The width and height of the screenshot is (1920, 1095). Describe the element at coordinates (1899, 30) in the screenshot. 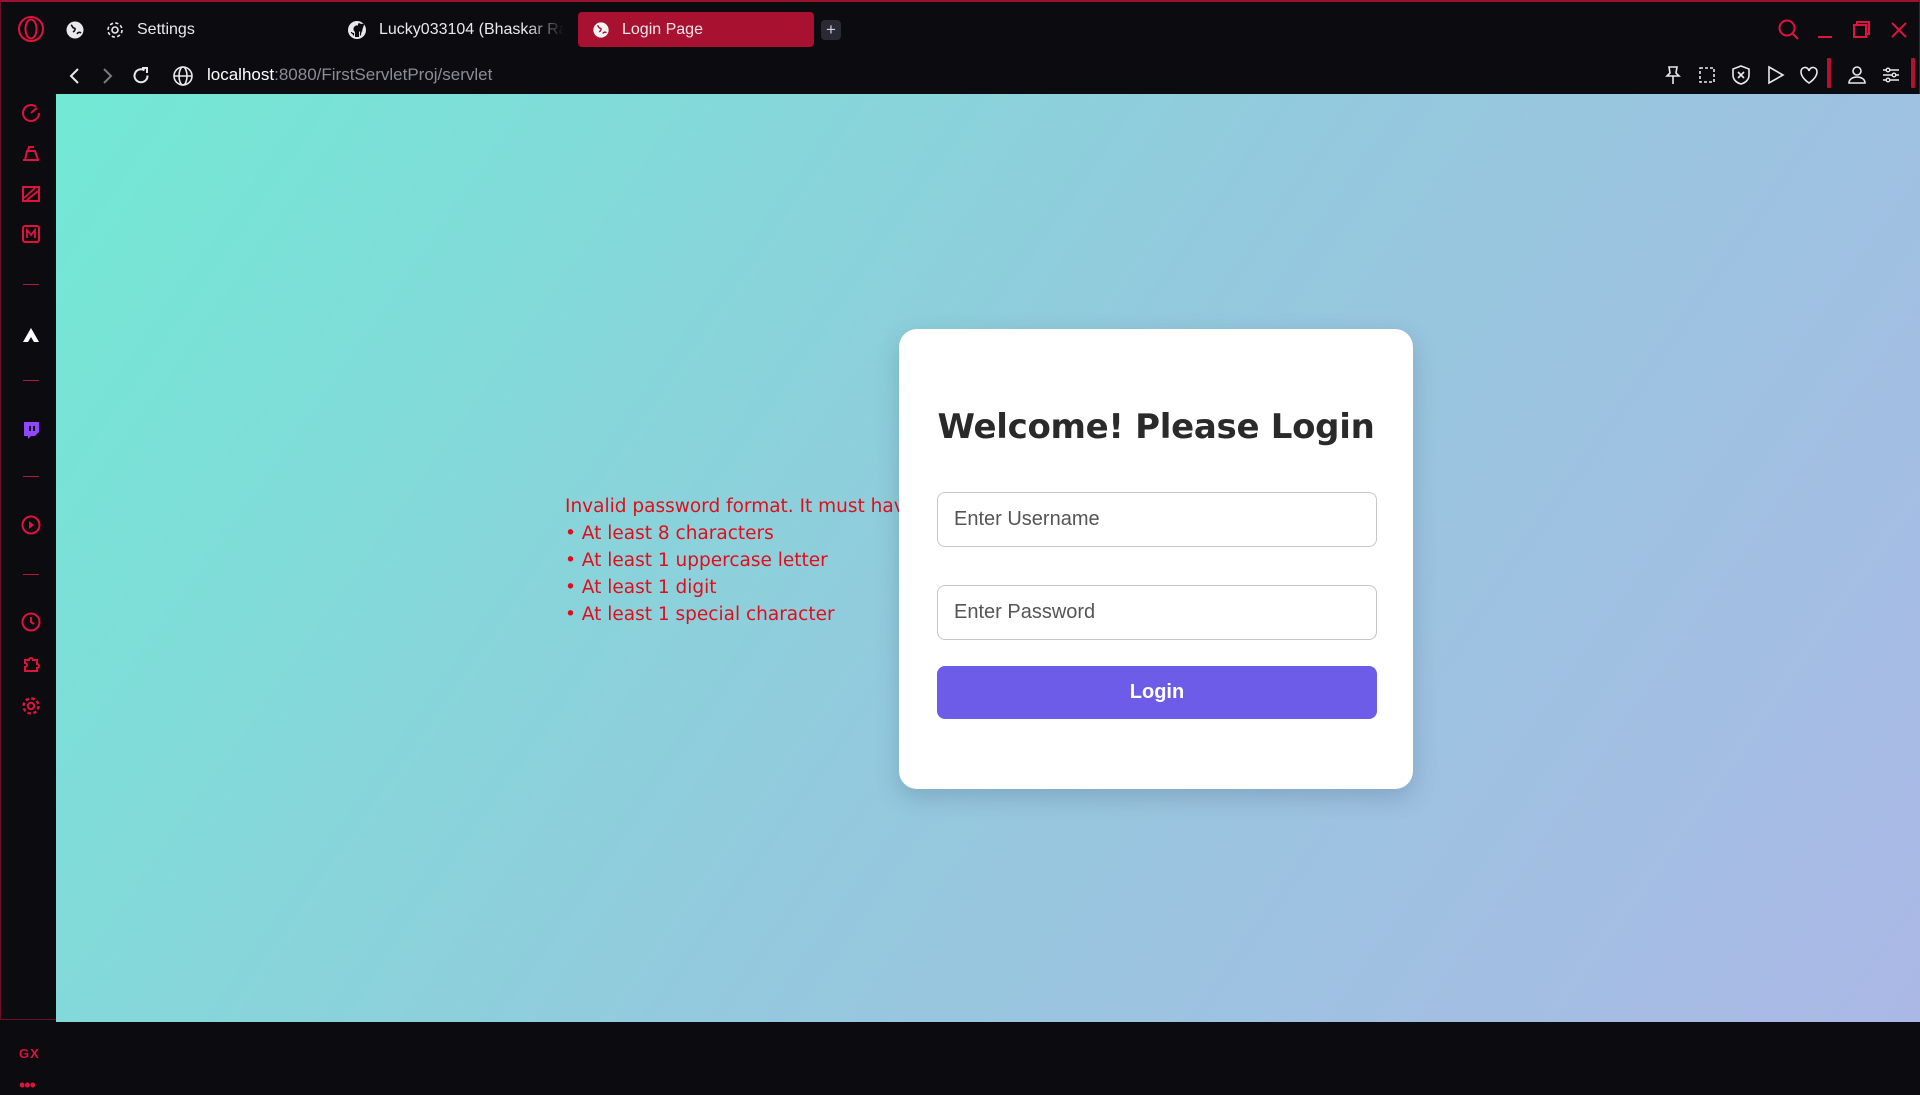

I see `close-icon` at that location.